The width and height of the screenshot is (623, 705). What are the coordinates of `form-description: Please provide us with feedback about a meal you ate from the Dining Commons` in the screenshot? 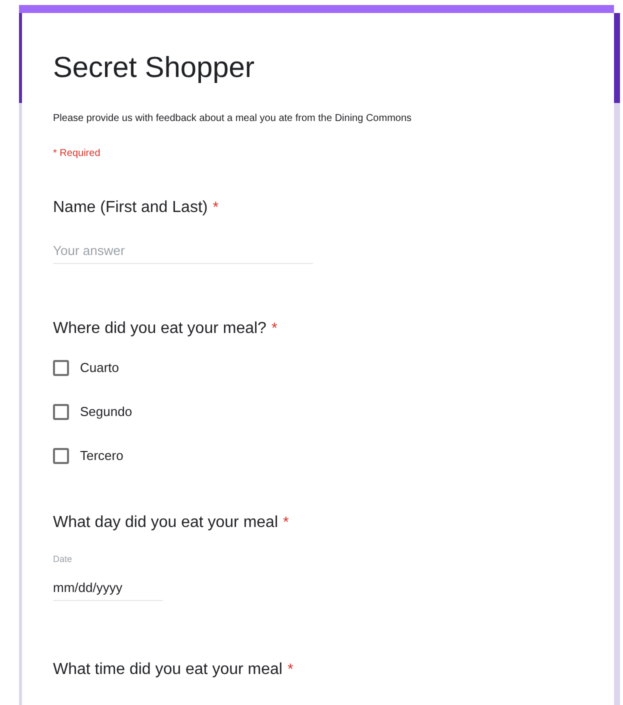 It's located at (233, 118).